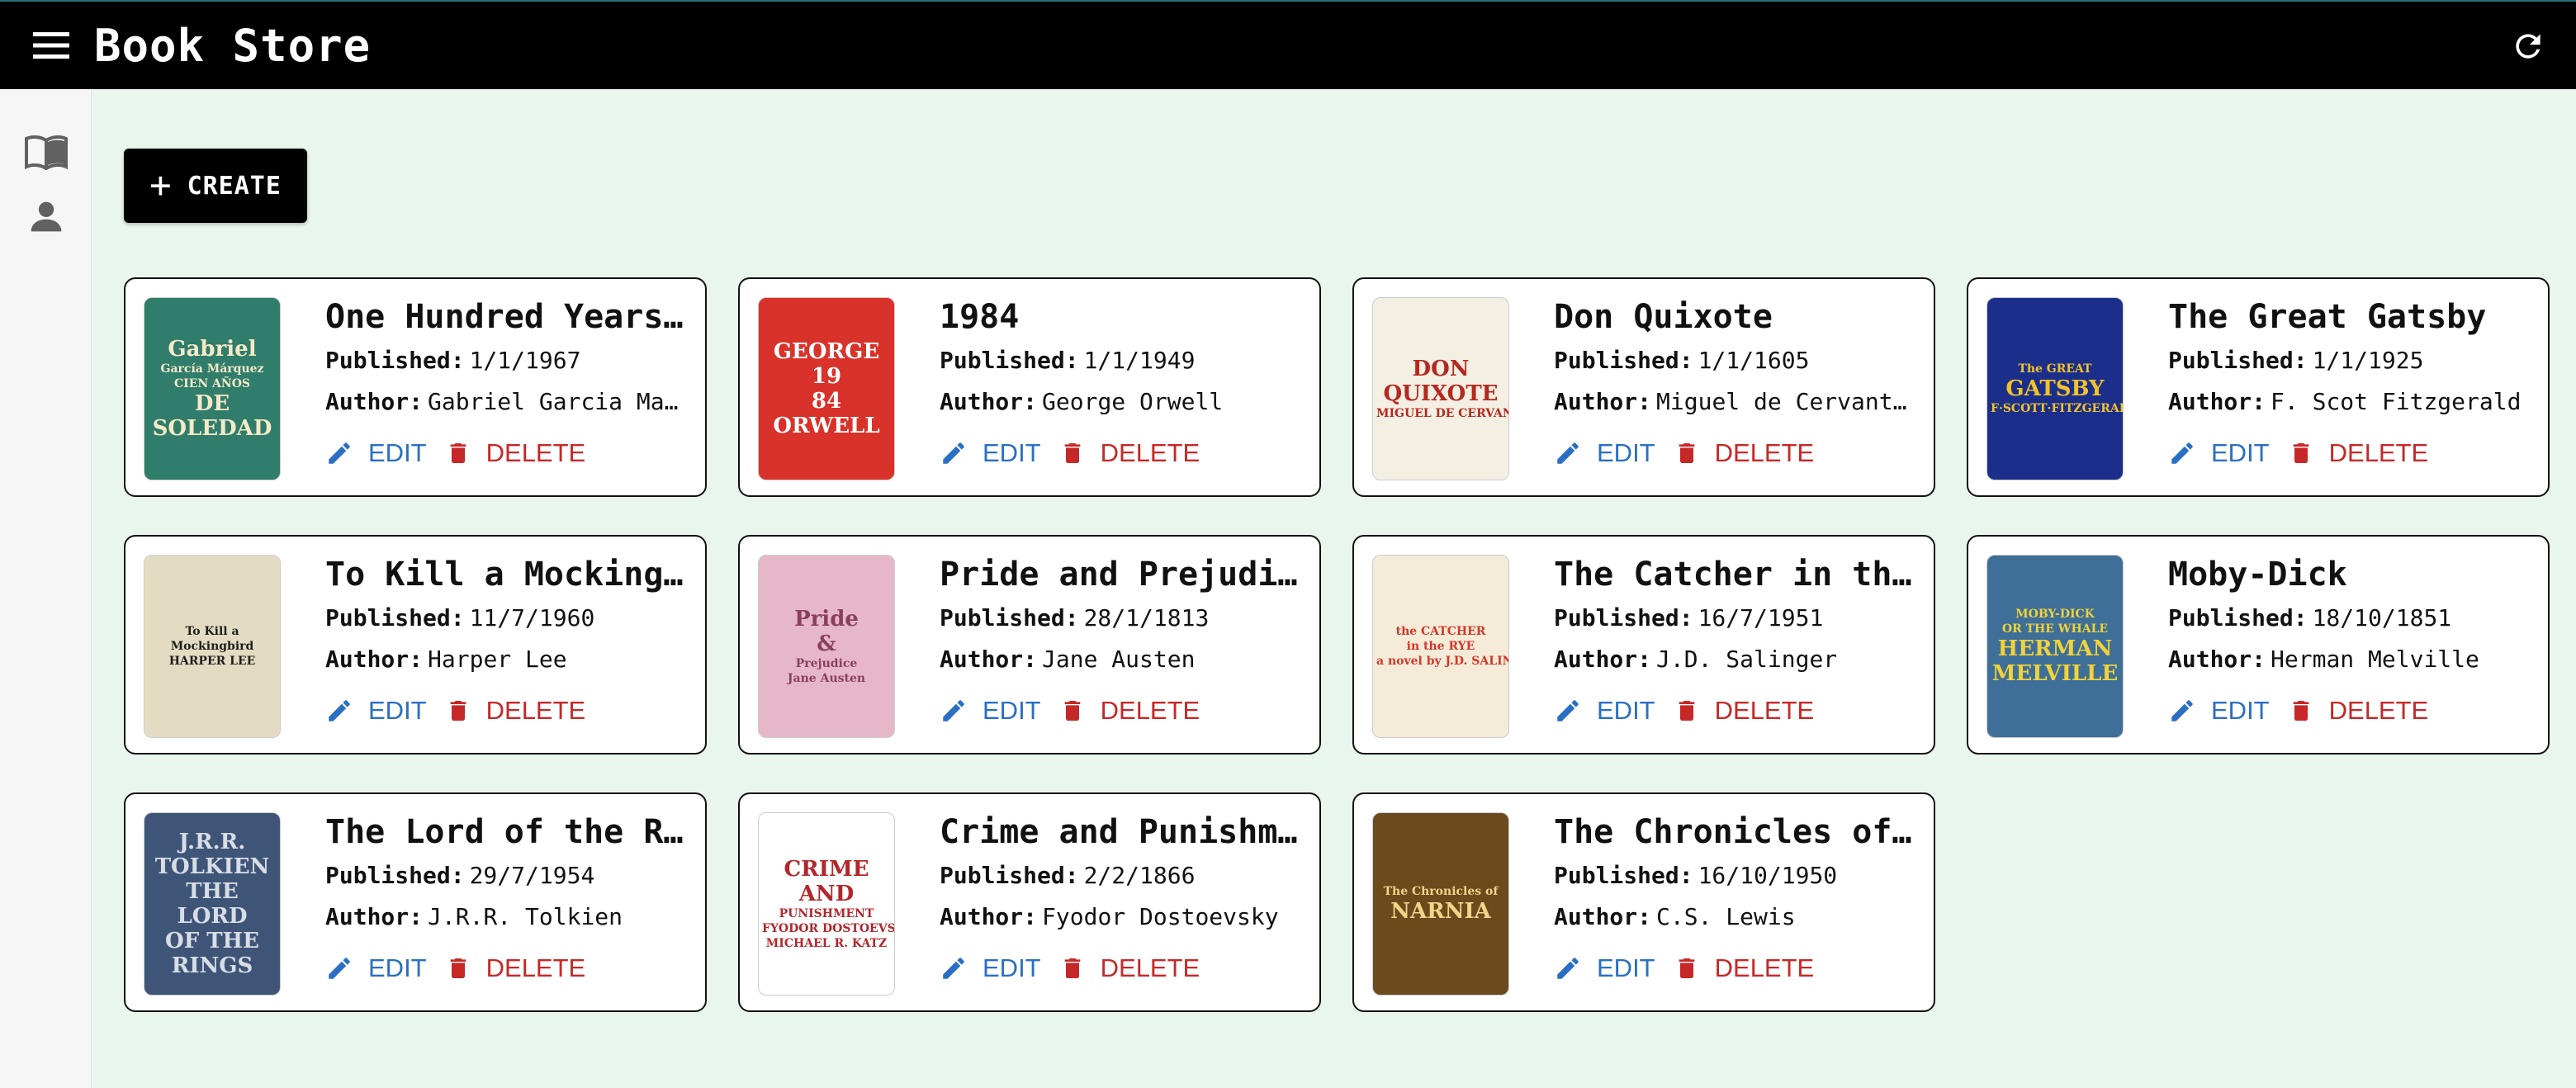 This screenshot has height=1088, width=2576. Describe the element at coordinates (506, 917) in the screenshot. I see `book-author: Author: J.R.R. Tolkien` at that location.